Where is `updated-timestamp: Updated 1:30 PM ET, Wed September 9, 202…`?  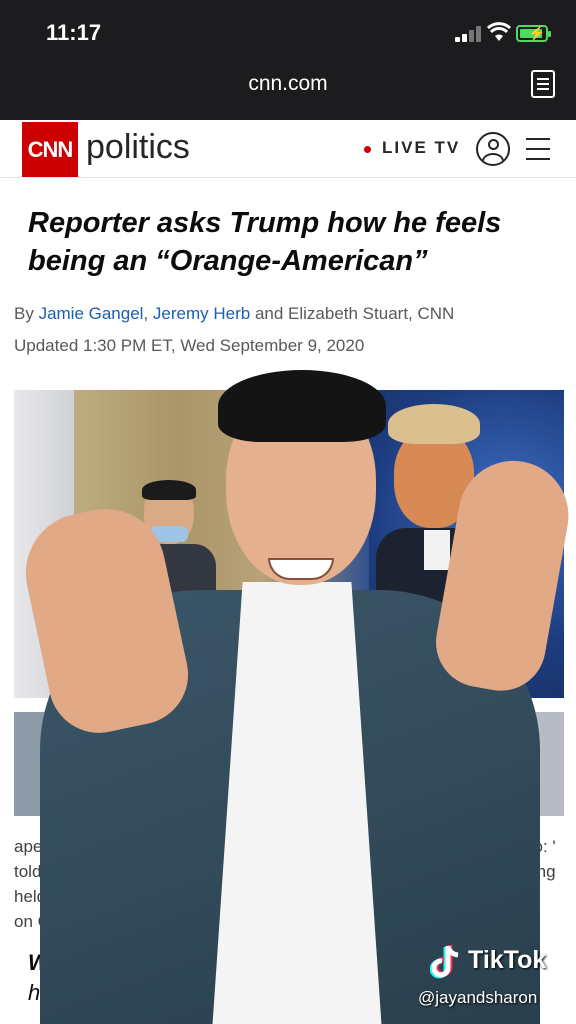
updated-timestamp: Updated 1:30 PM ET, Wed September 9, 202… is located at coordinates (189, 345).